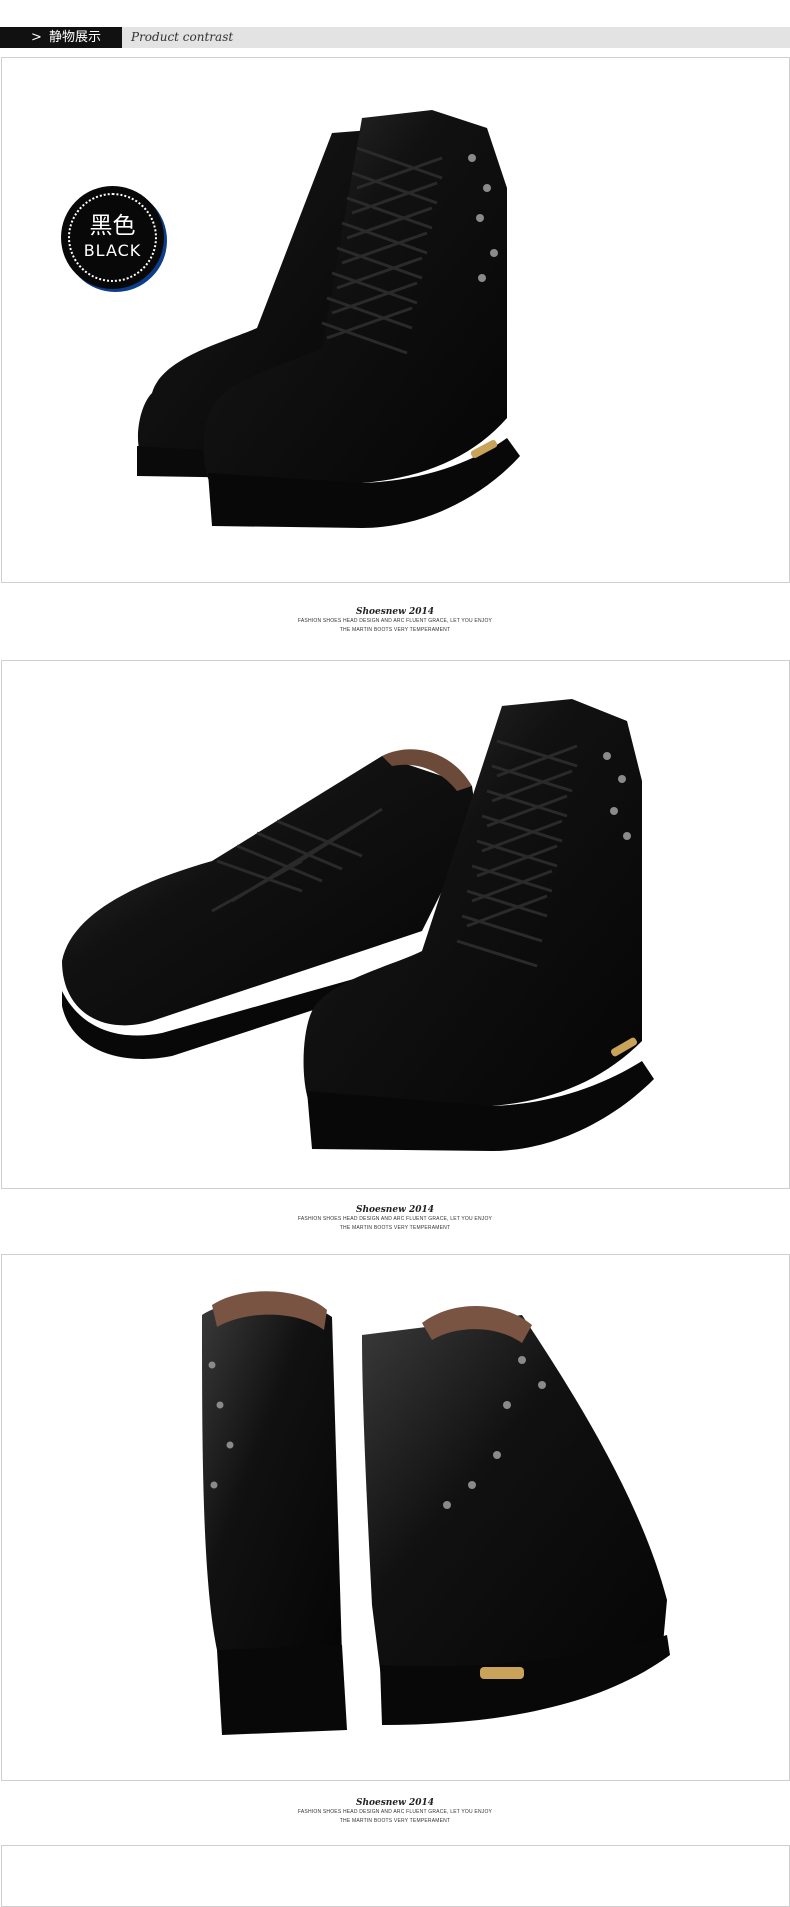 This screenshot has height=1907, width=790. What do you see at coordinates (328, 319) in the screenshot?
I see `boots-front-view-icon` at bounding box center [328, 319].